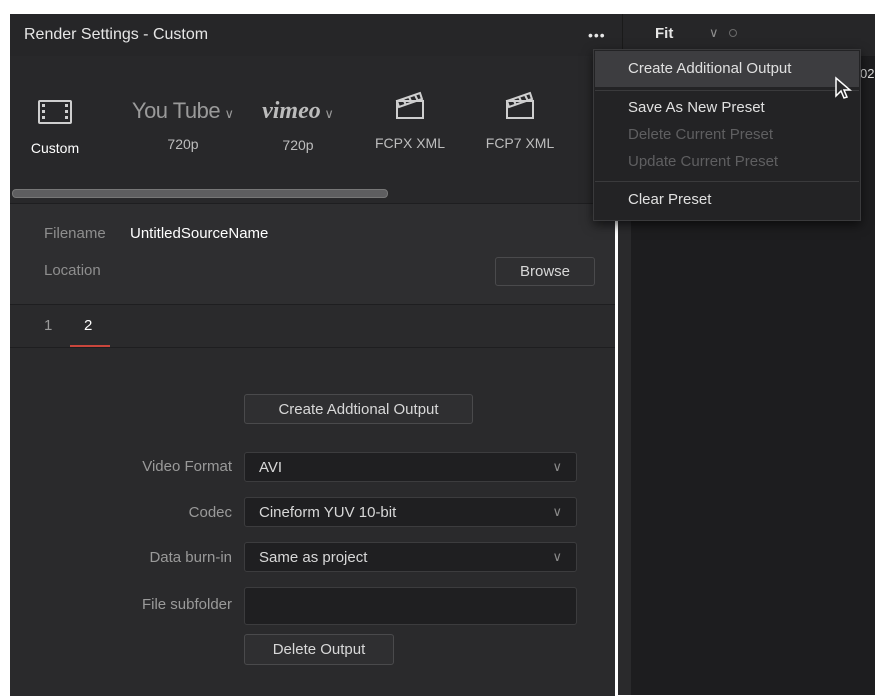 The width and height of the screenshot is (875, 696). I want to click on video-format-select: AVI ∨, so click(410, 467).